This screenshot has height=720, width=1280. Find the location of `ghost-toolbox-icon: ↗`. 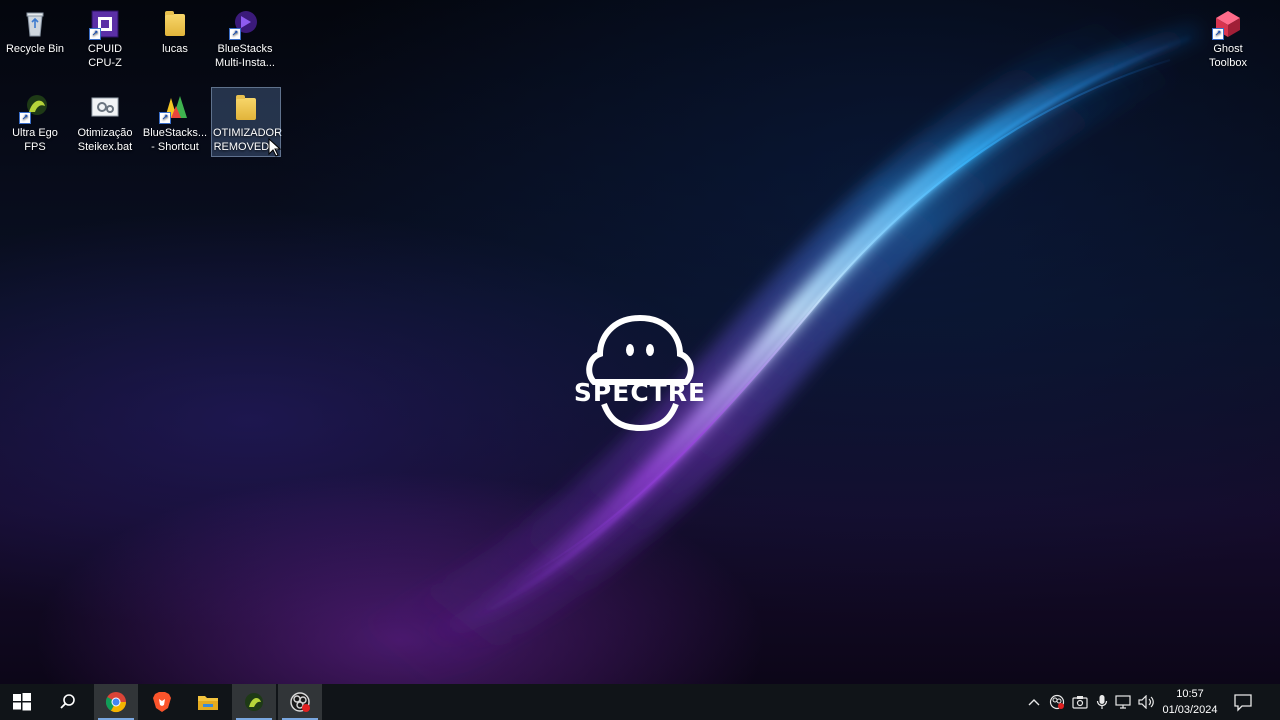

ghost-toolbox-icon: ↗ is located at coordinates (1228, 24).